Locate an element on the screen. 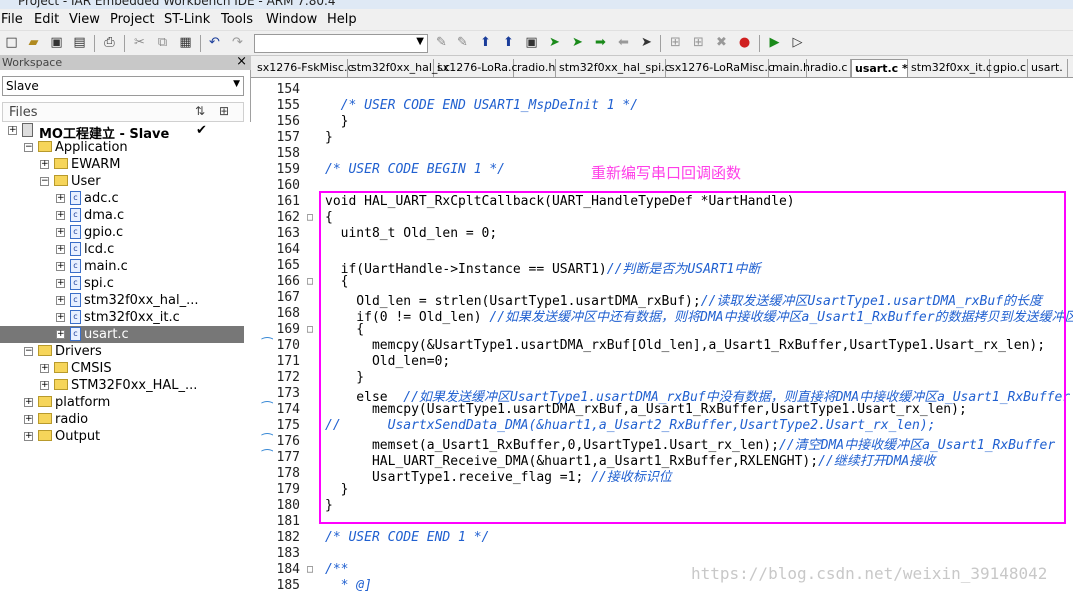 This screenshot has height=595, width=1073. debug-no-download-icon: ▷ is located at coordinates (797, 43).